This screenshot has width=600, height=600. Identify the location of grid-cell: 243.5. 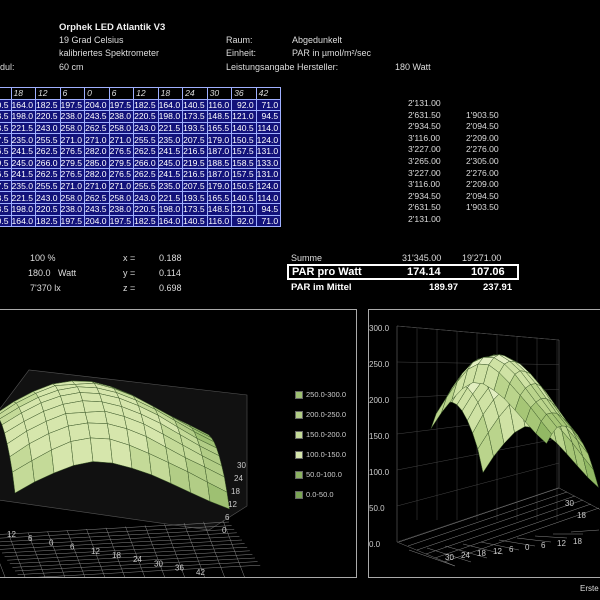
(97, 209).